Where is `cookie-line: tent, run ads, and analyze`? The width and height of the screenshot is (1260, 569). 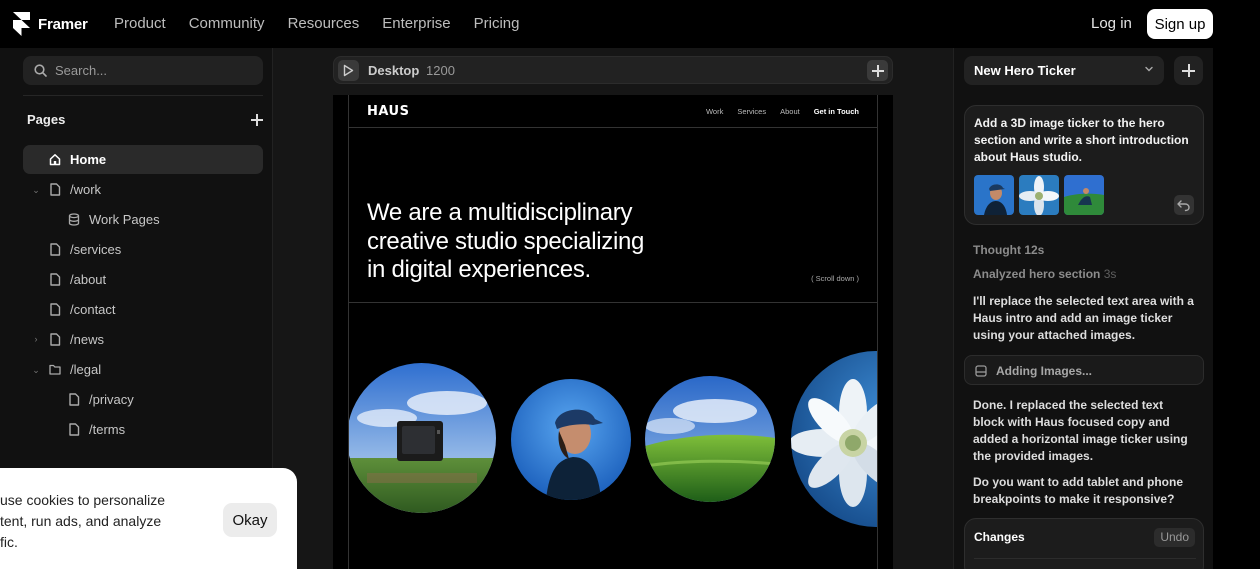
cookie-line: tent, run ads, and analyze is located at coordinates (81, 521).